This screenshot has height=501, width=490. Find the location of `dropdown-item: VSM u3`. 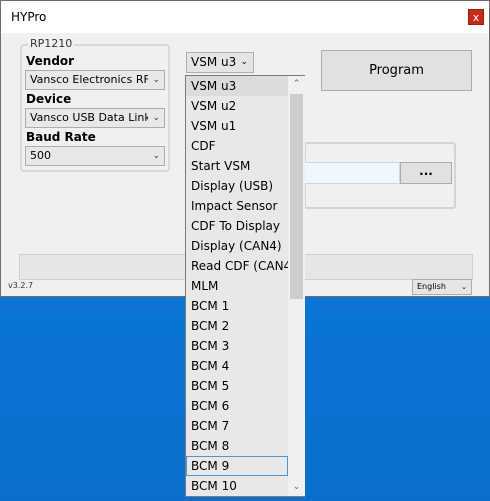

dropdown-item: VSM u3 is located at coordinates (237, 86).